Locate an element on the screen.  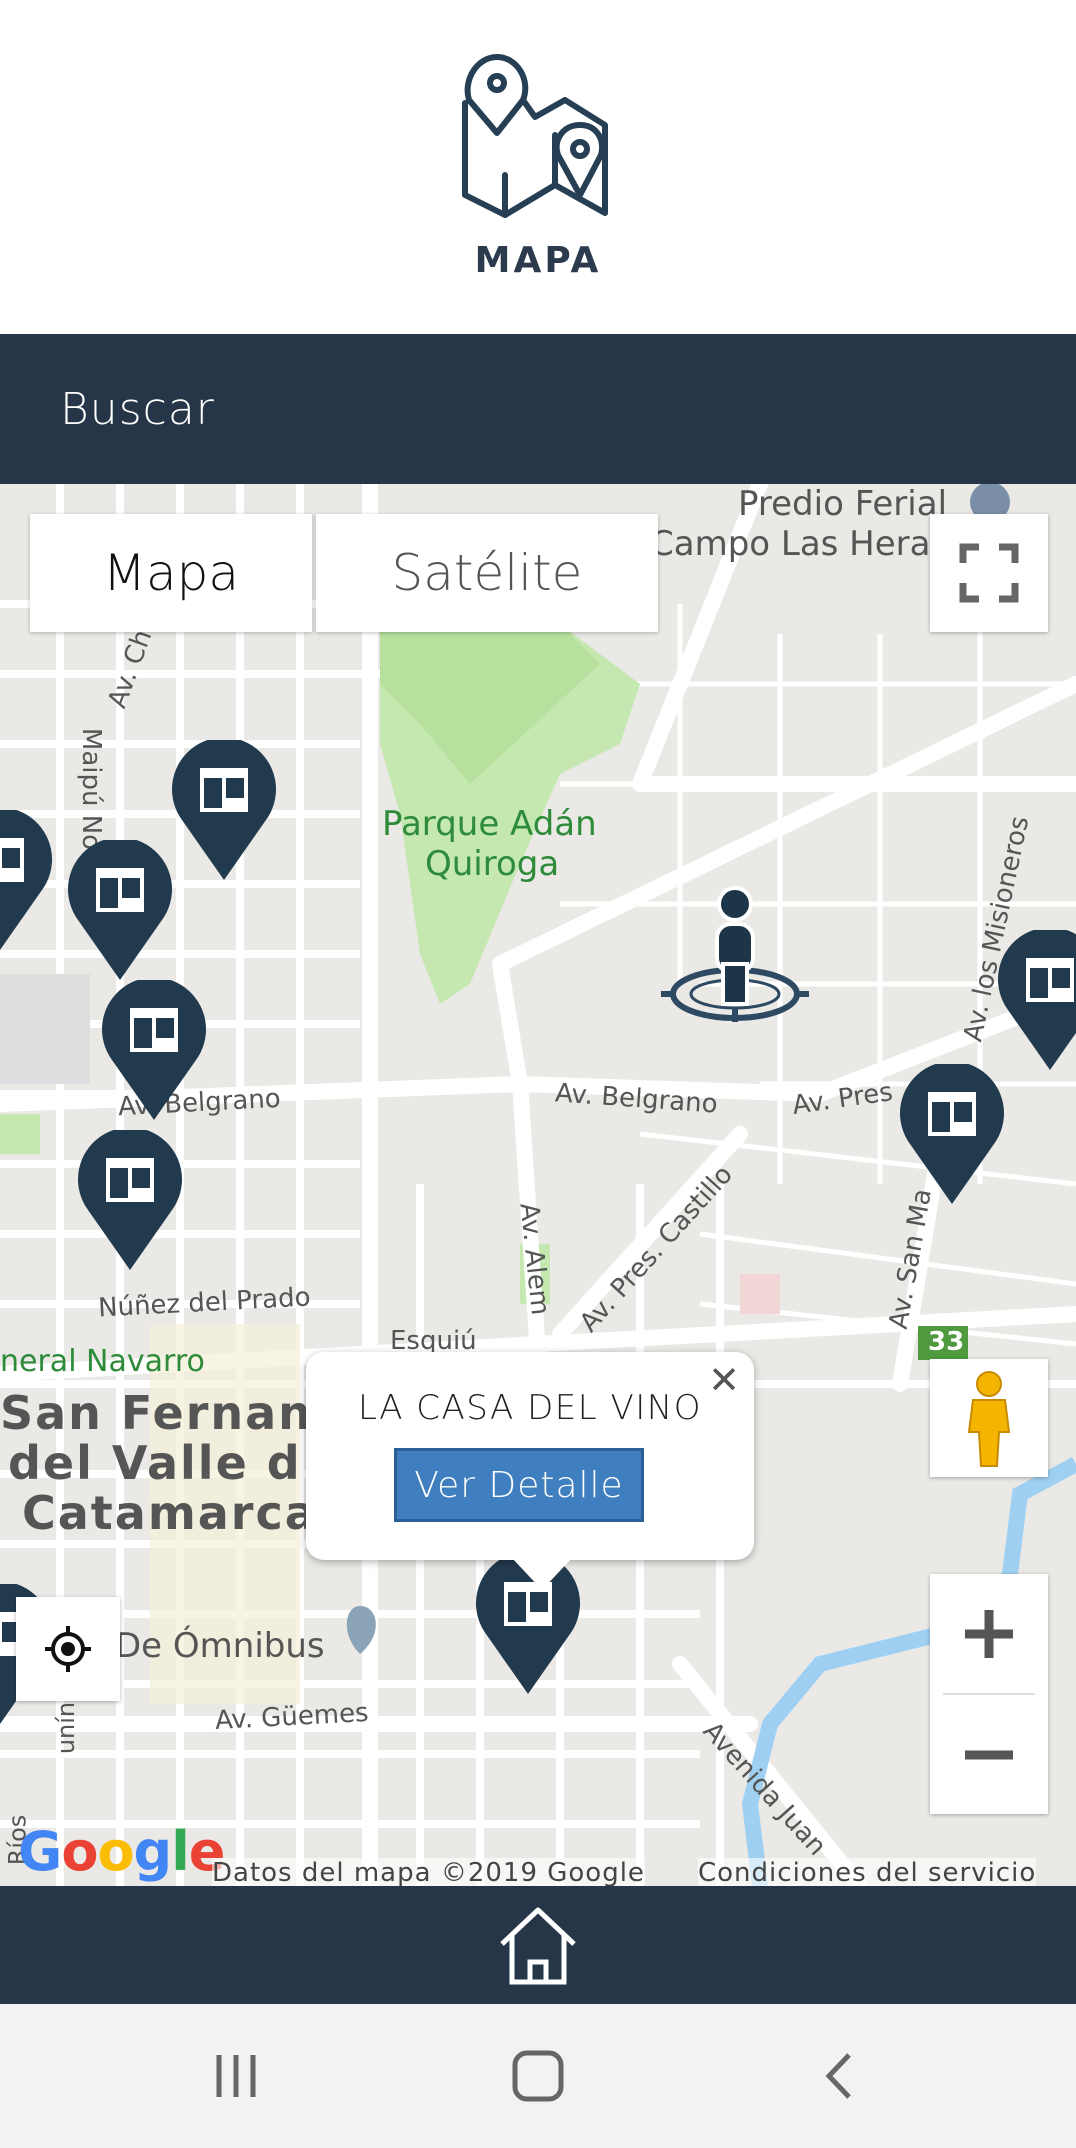
info-window: LA CASA DEL VINO ✕ Ver Detalle is located at coordinates (530, 1456).